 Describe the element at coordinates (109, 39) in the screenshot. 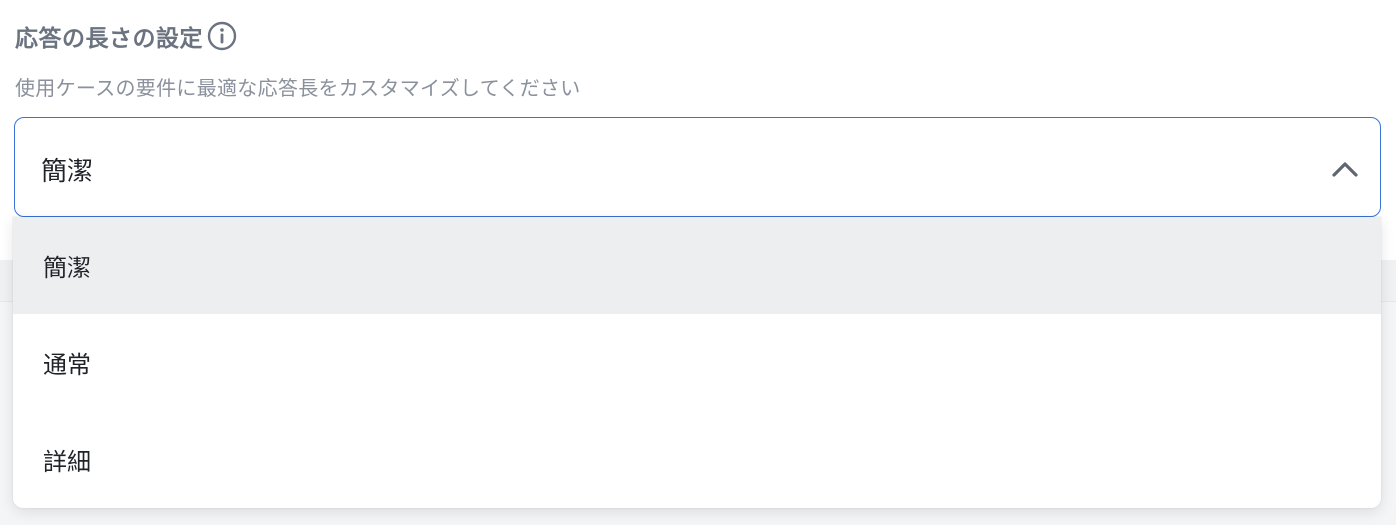

I see `section-title: 応答の長さの設定` at that location.